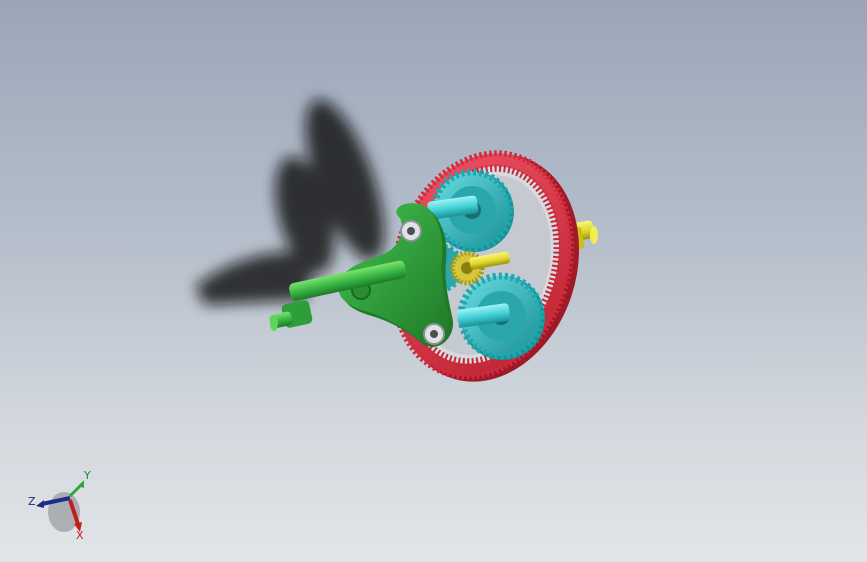  What do you see at coordinates (62, 506) in the screenshot?
I see `reference-triad-icon: Y Z X` at bounding box center [62, 506].